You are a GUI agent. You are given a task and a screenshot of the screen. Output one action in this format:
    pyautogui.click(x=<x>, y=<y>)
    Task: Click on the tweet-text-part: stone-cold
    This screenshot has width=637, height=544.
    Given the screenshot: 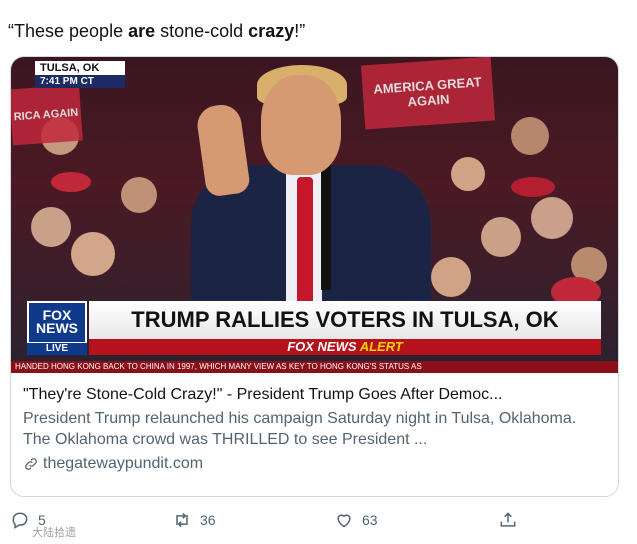 What is the action you would take?
    pyautogui.click(x=202, y=31)
    